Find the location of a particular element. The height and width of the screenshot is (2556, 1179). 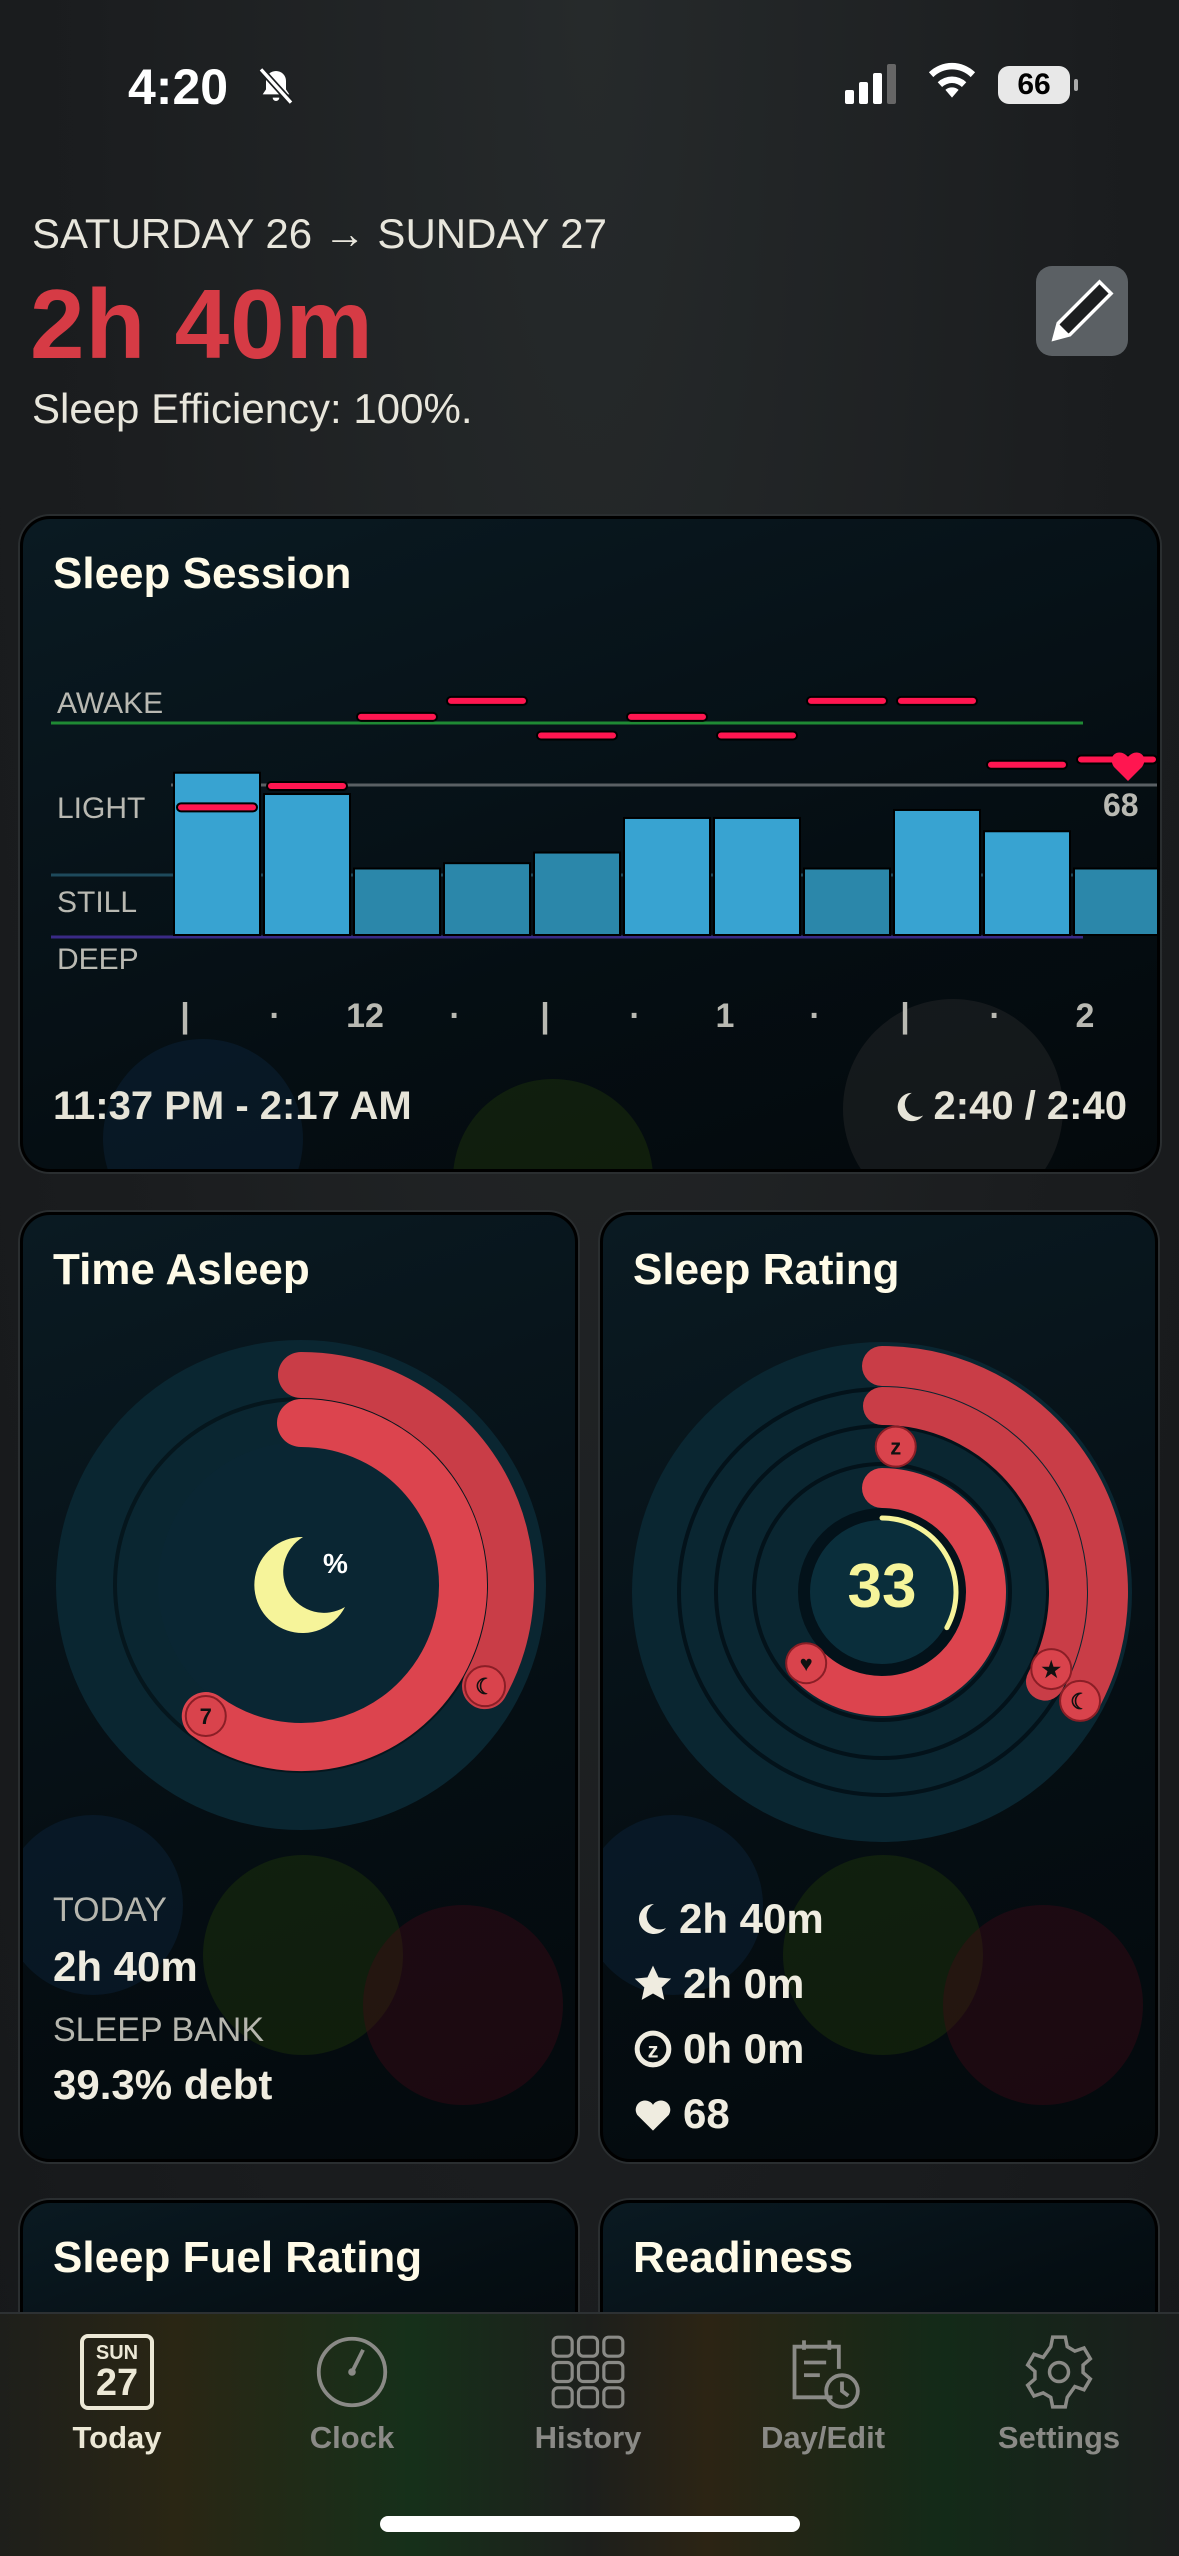

tab-today: SUN 27 Today is located at coordinates (117, 2395).